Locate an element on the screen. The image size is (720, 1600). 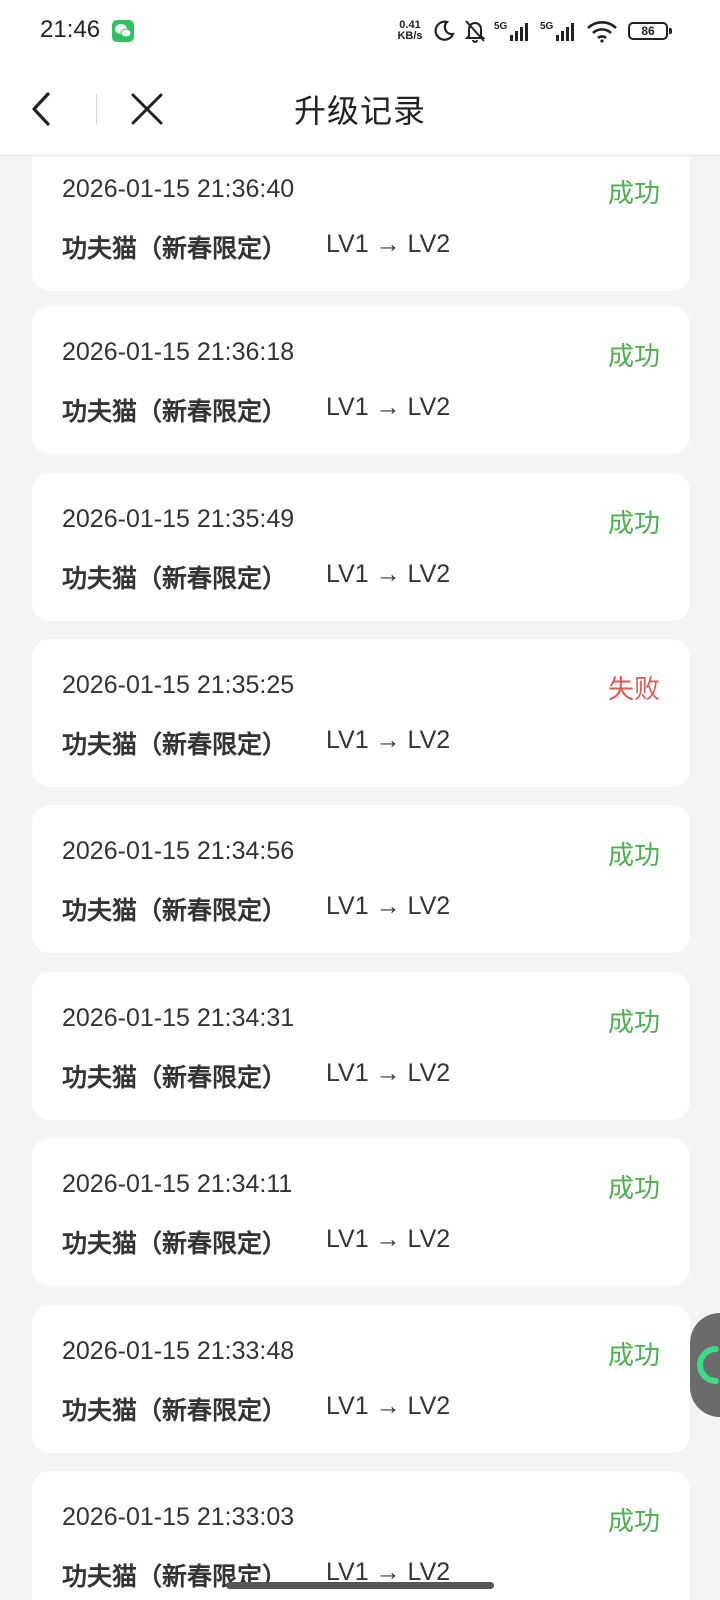
record-time: 2026-01-15 21:33:03 is located at coordinates (178, 1517).